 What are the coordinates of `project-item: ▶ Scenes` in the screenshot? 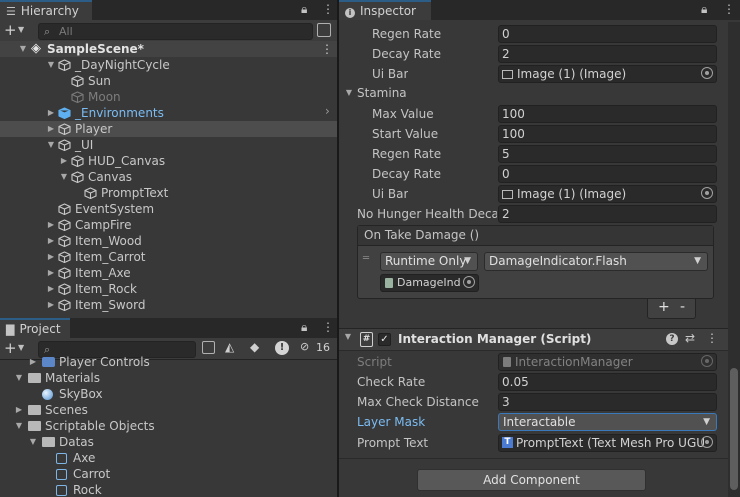 It's located at (168, 410).